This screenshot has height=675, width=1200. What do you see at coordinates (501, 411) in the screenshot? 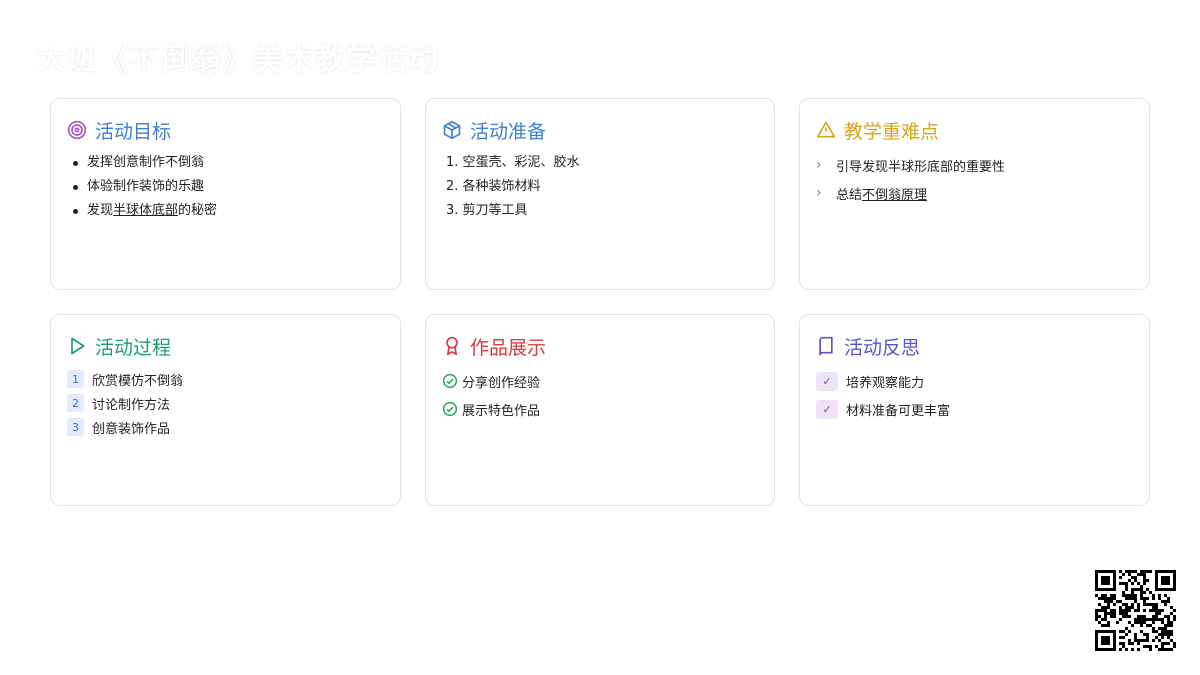
I see `item-text: 展示特色作品` at bounding box center [501, 411].